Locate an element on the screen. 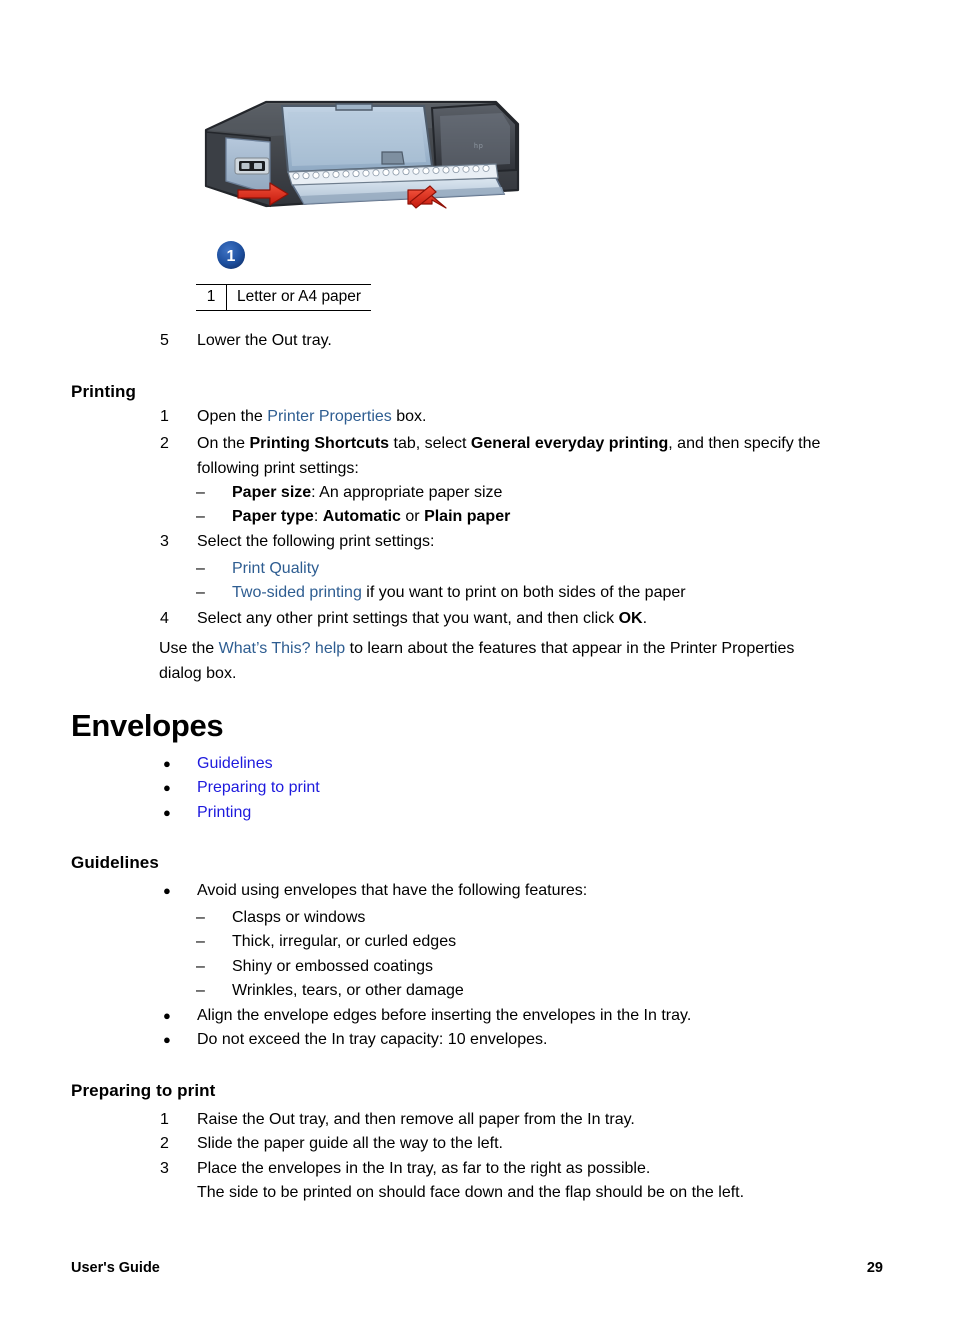 The height and width of the screenshot is (1321, 954). step-text-pre: Open the is located at coordinates (232, 416).